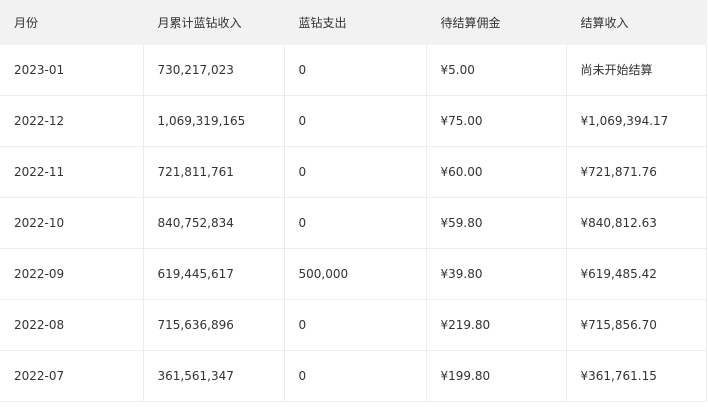  Describe the element at coordinates (72, 223) in the screenshot. I see `cell-month: 2022-10` at that location.